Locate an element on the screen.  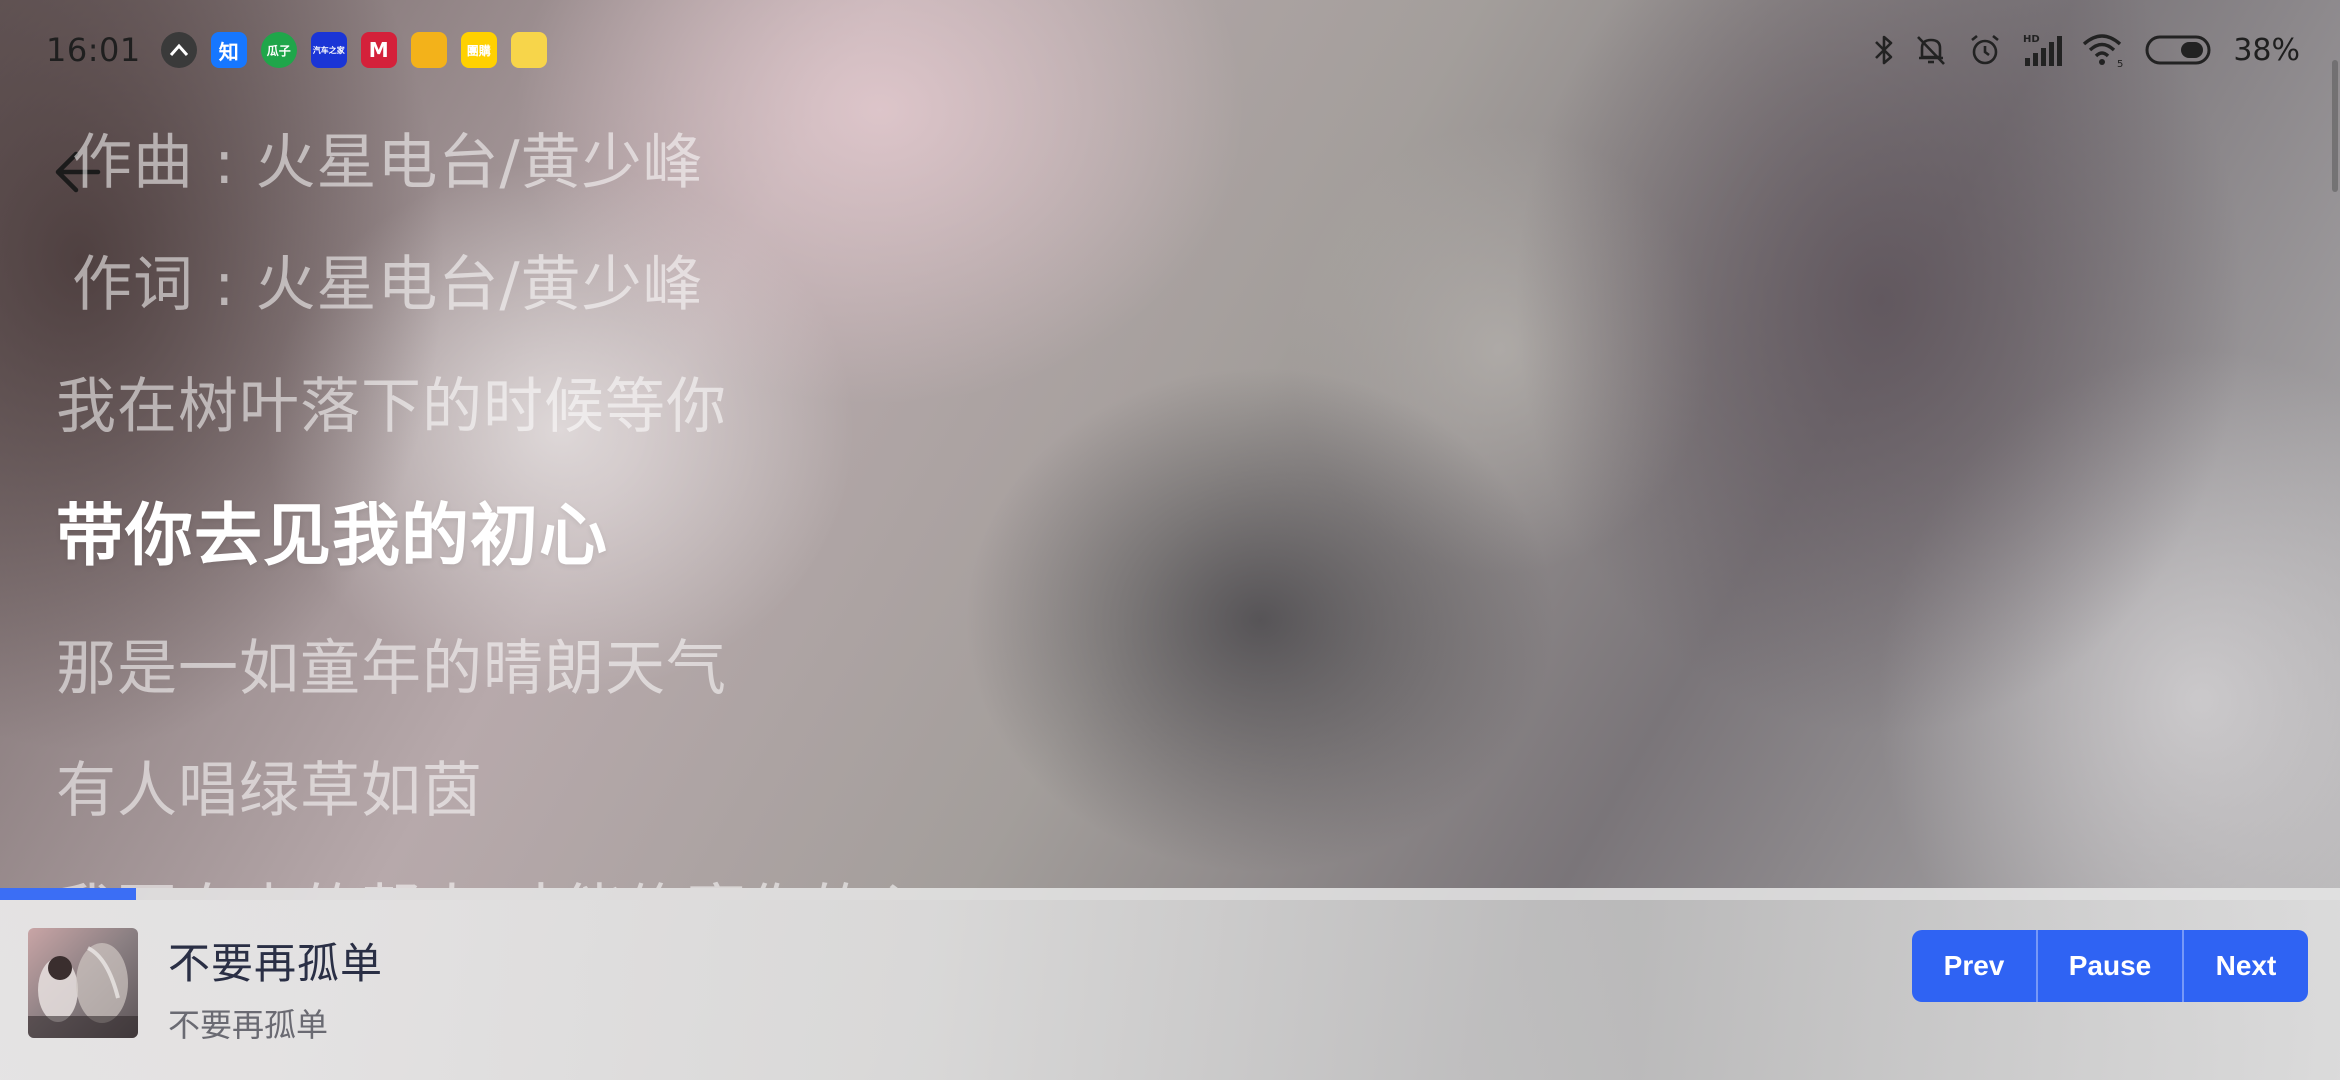
battery-percent: 38% is located at coordinates (2266, 50).